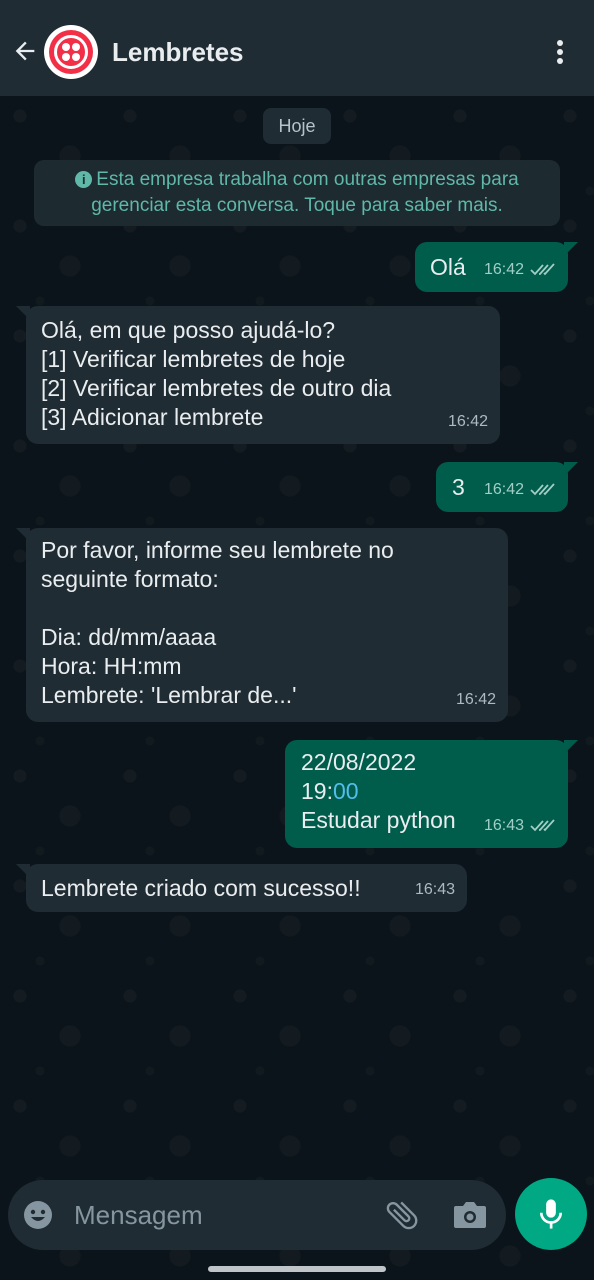  I want to click on voice-message-button, so click(551, 1214).